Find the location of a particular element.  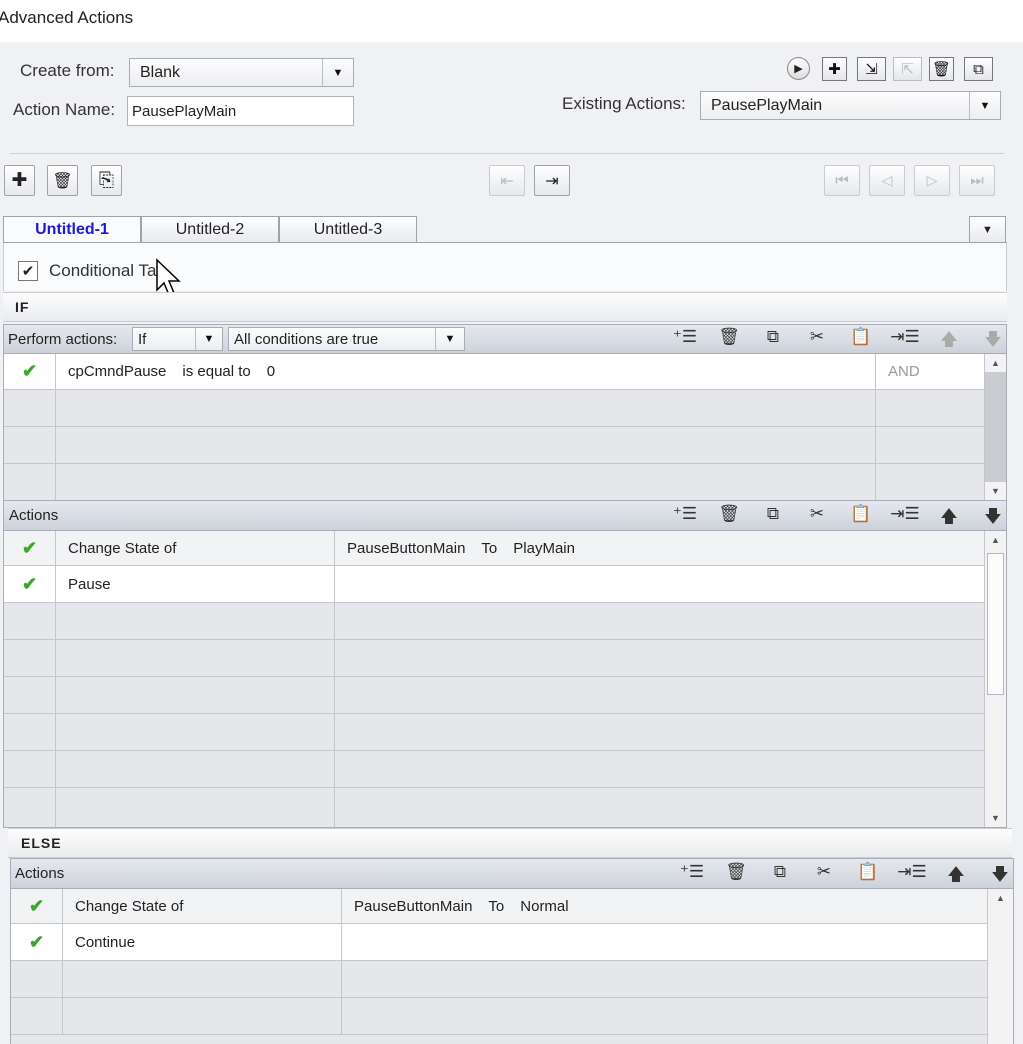

if-actions-scrollbar: ▲ ▼ is located at coordinates (995, 679).